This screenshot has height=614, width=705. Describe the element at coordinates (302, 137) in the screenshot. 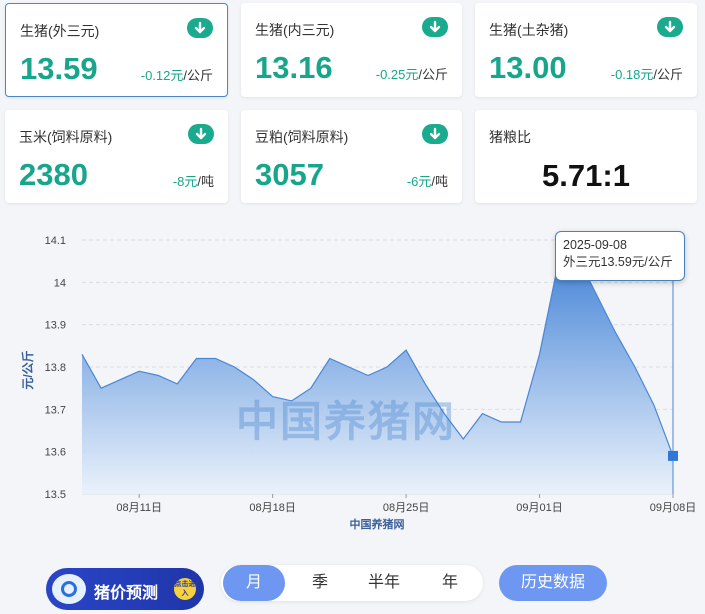

I see `card-label: 豆粕(饲料原料)` at that location.